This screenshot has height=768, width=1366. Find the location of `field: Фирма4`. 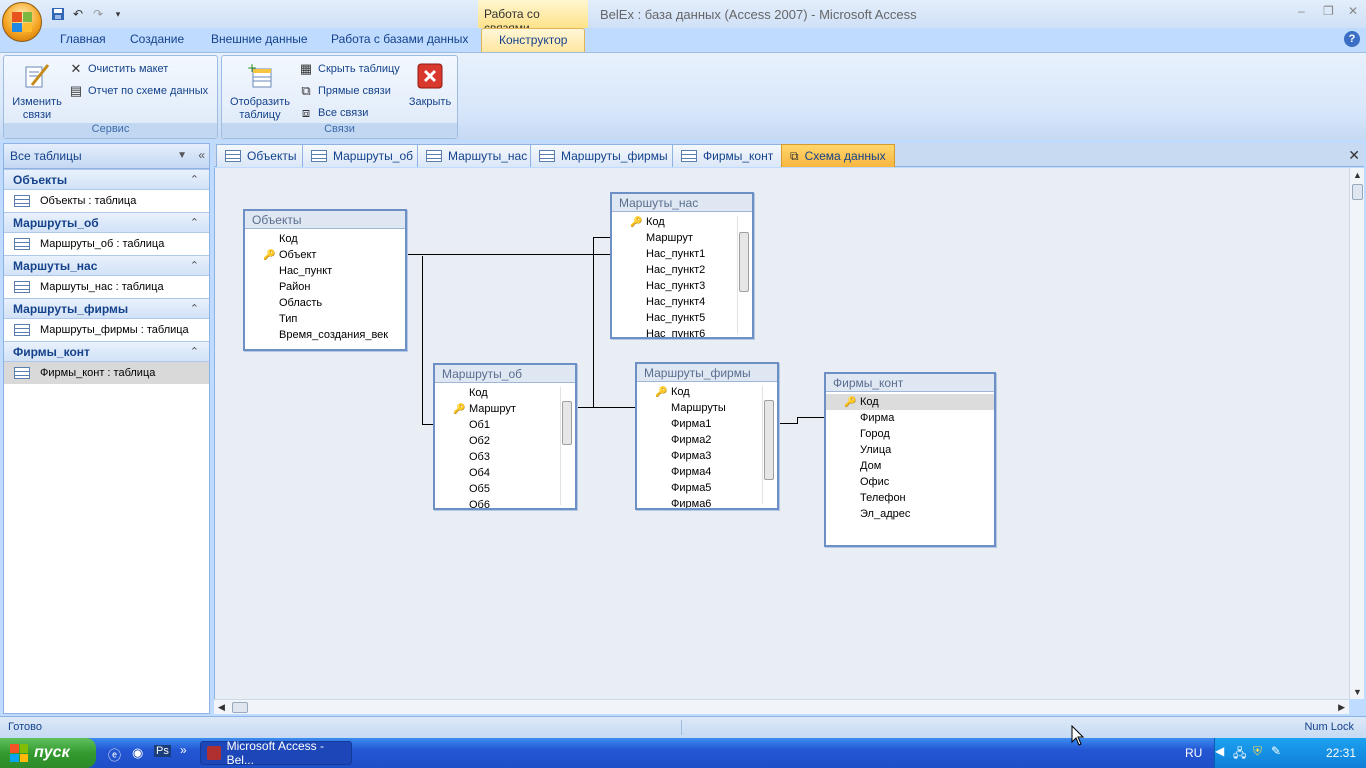

field: Фирма4 is located at coordinates (707, 472).